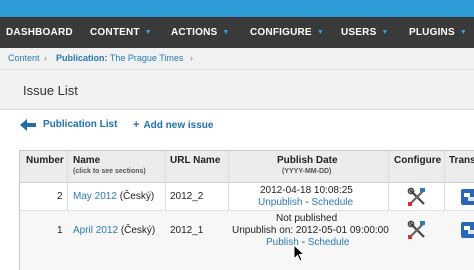 The height and width of the screenshot is (270, 474). What do you see at coordinates (359, 32) in the screenshot?
I see `nav-users-label: USERS` at bounding box center [359, 32].